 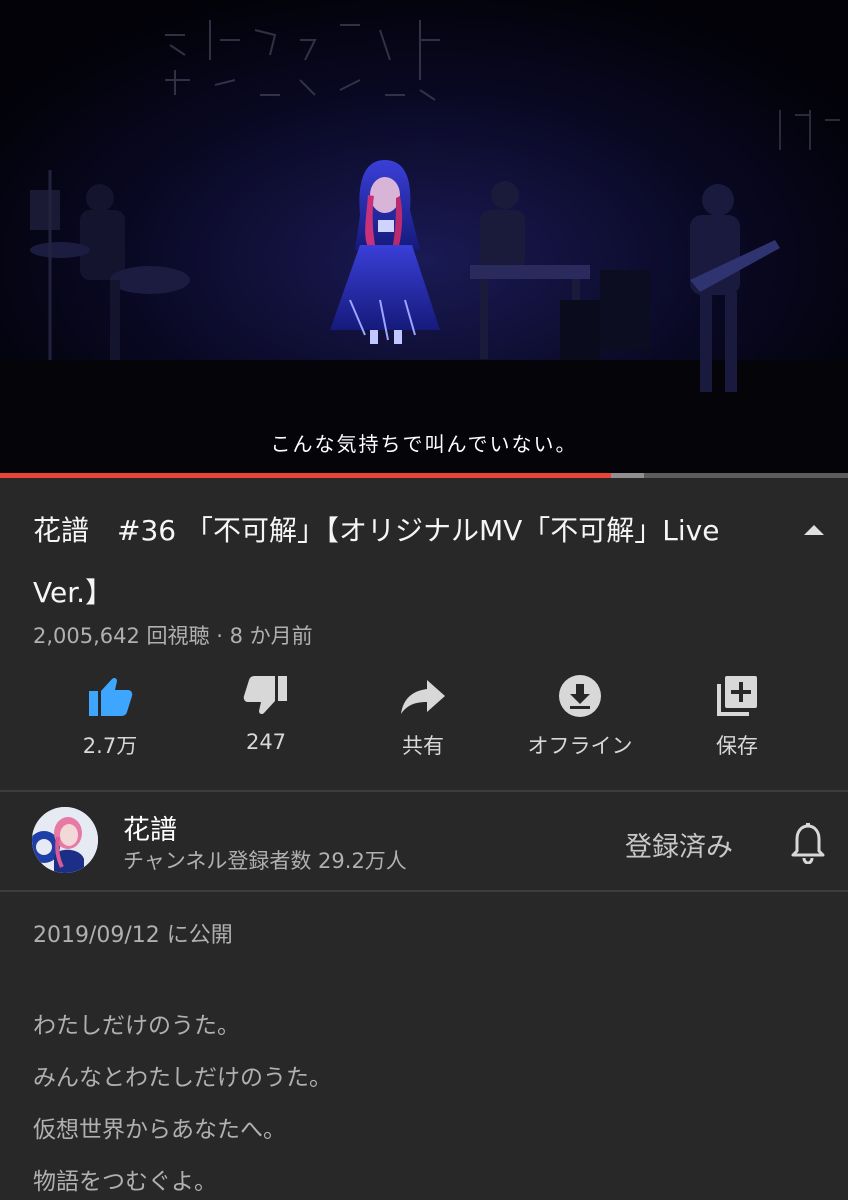 I want to click on like-button: 2.7万, so click(x=110, y=716).